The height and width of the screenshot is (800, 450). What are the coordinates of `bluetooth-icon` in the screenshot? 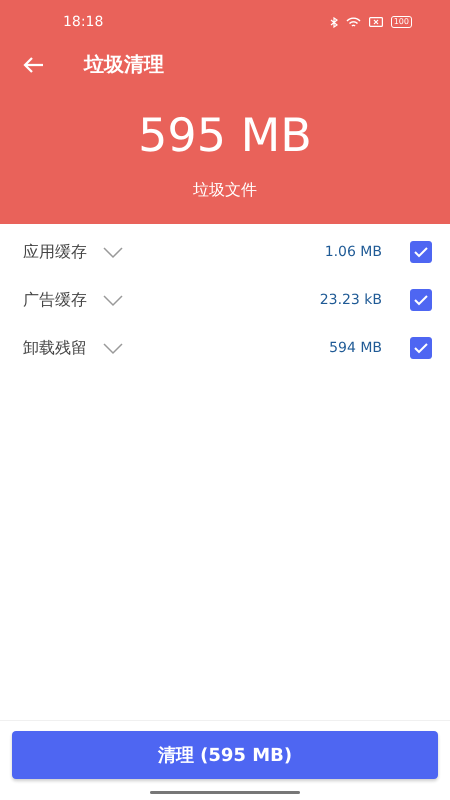 It's located at (334, 22).